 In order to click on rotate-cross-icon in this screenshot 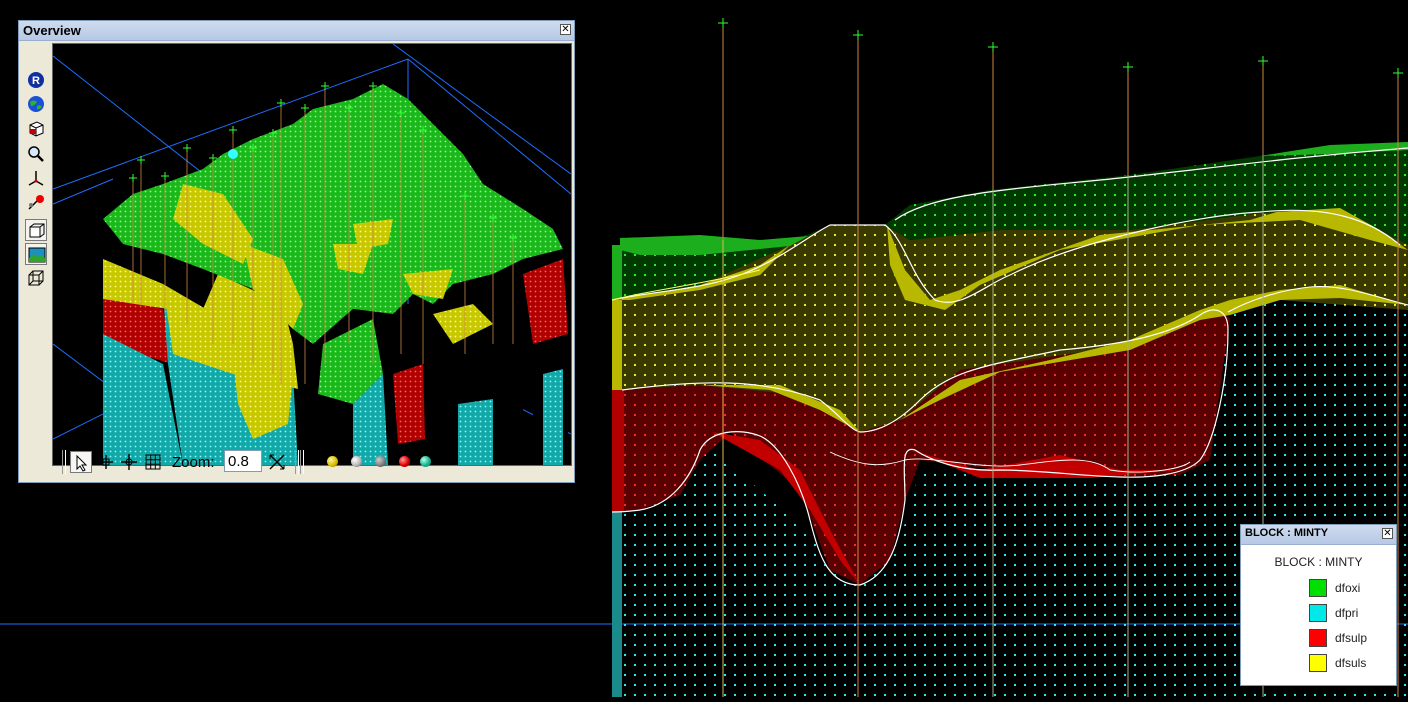, I will do `click(129, 462)`.